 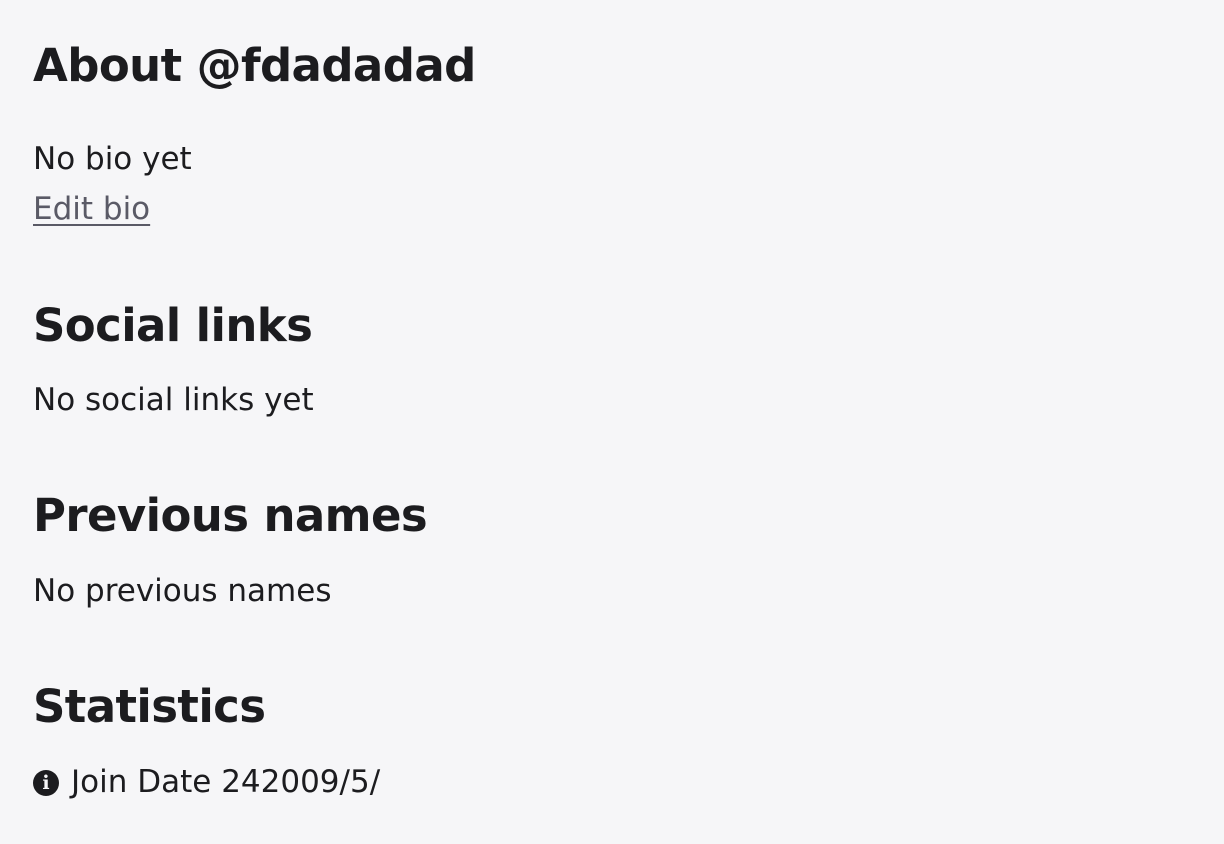 What do you see at coordinates (149, 706) in the screenshot?
I see `statistics-heading: Statistics` at bounding box center [149, 706].